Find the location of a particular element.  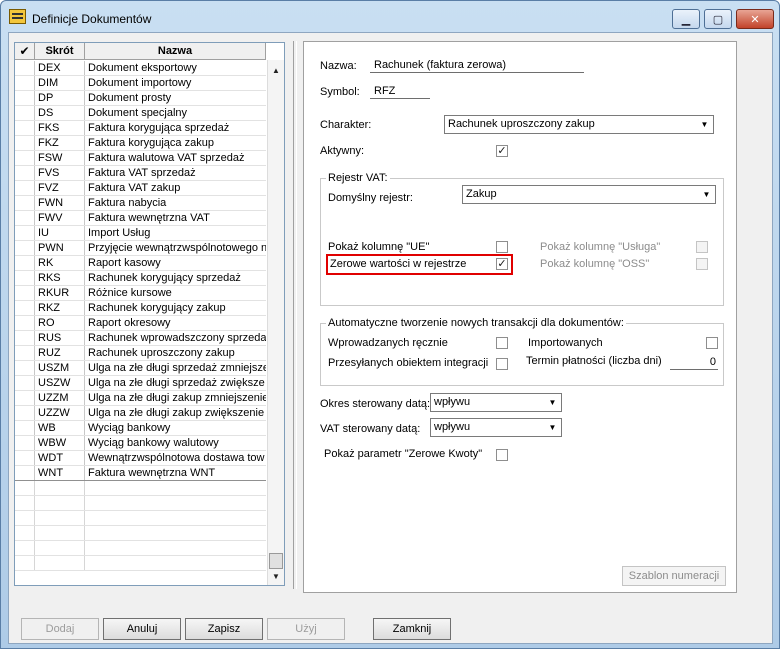

list-item: DIM Dokument importowy is located at coordinates (140, 83).